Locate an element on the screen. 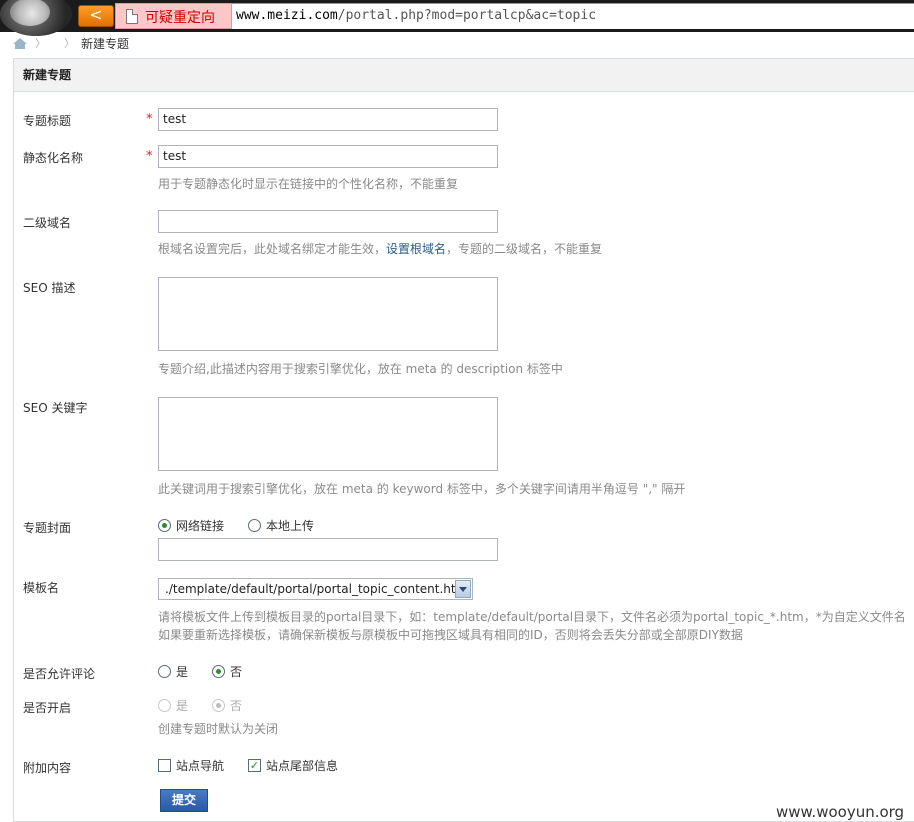  enable-tip: 创建专题时默认为关闭 is located at coordinates (218, 729).